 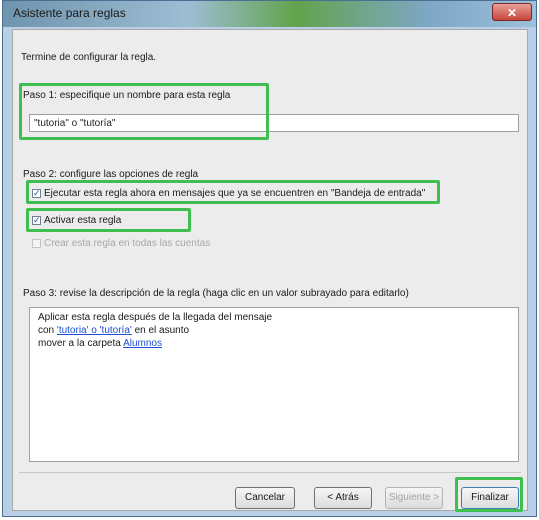 What do you see at coordinates (111, 174) in the screenshot?
I see `step2-label: Paso 2: configure las opciones de regla` at bounding box center [111, 174].